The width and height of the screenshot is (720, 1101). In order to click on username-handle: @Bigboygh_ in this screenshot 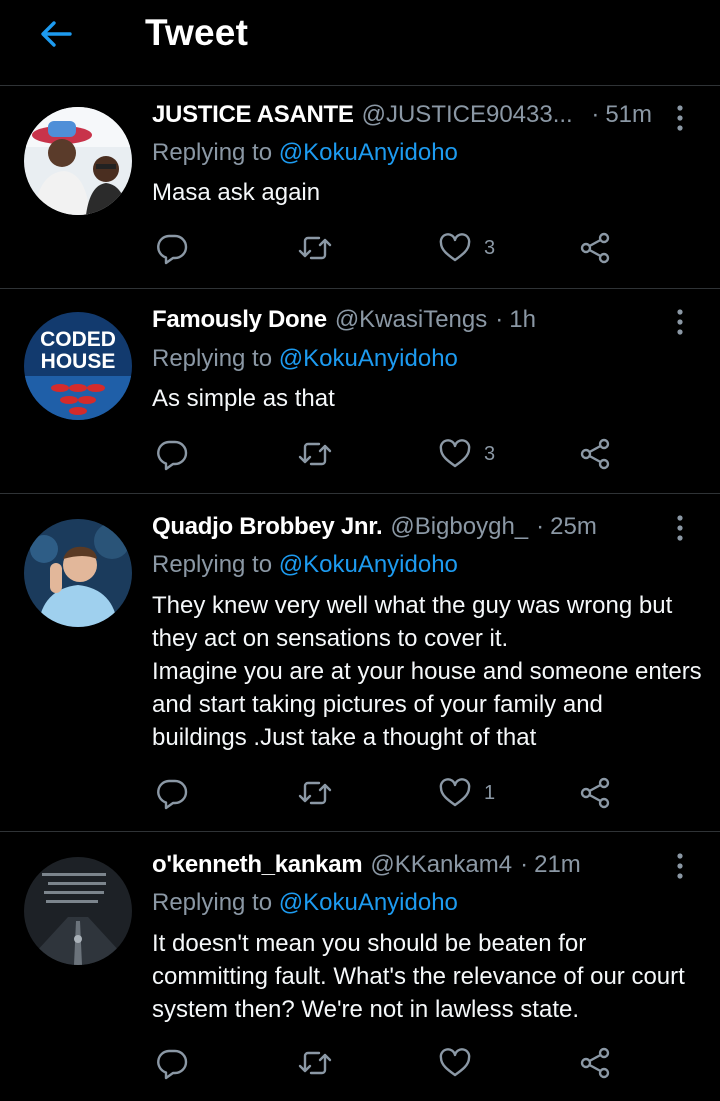, I will do `click(459, 527)`.